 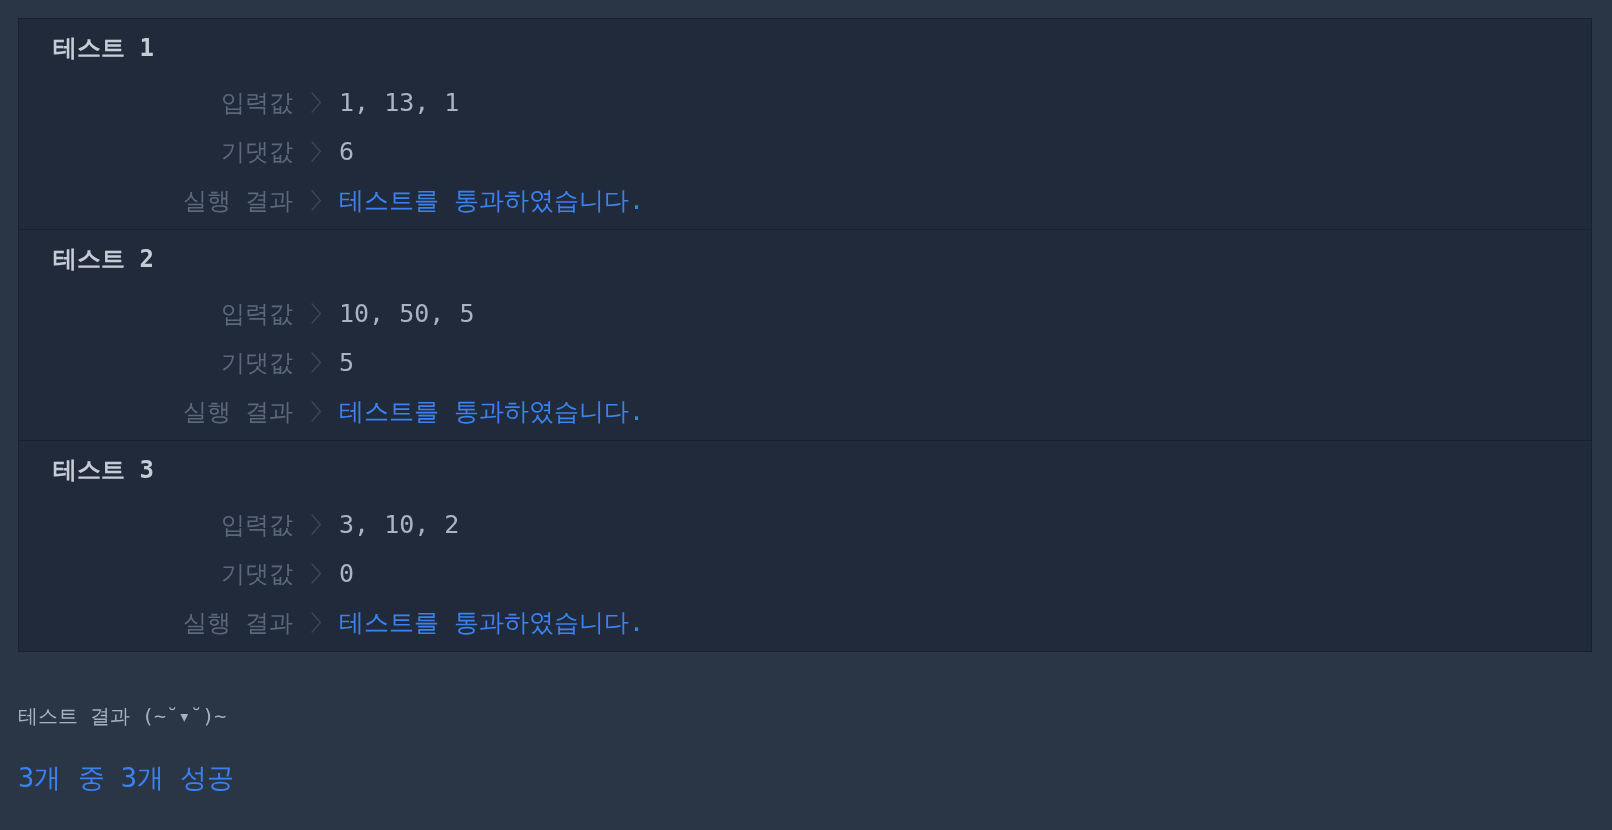 I want to click on test-title: 테스트 2, so click(x=103, y=259).